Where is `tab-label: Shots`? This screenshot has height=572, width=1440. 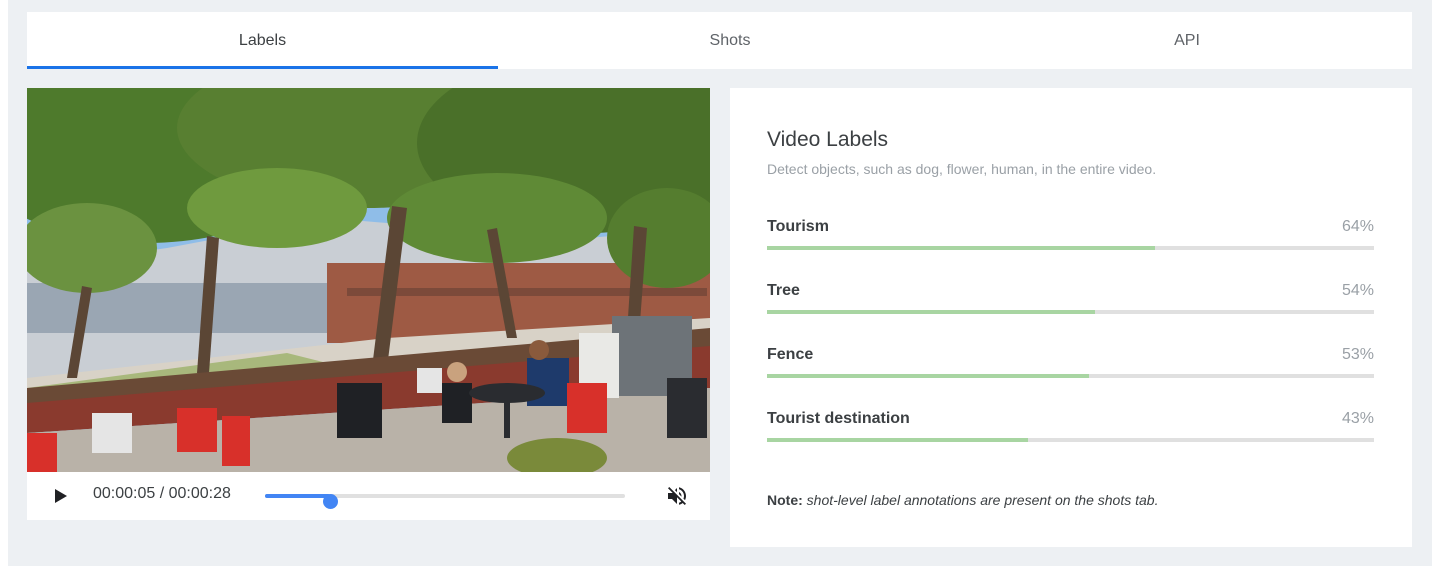
tab-label: Shots is located at coordinates (730, 40).